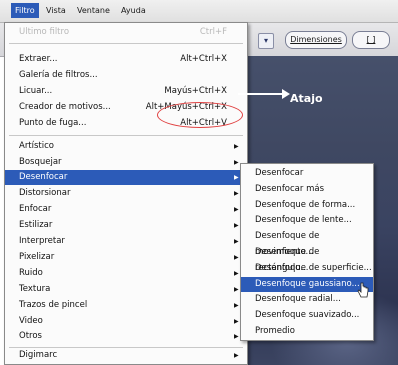 The height and width of the screenshot is (365, 398). What do you see at coordinates (203, 59) in the screenshot?
I see `menu-item-shortcut: Alt+Ctrl+X` at bounding box center [203, 59].